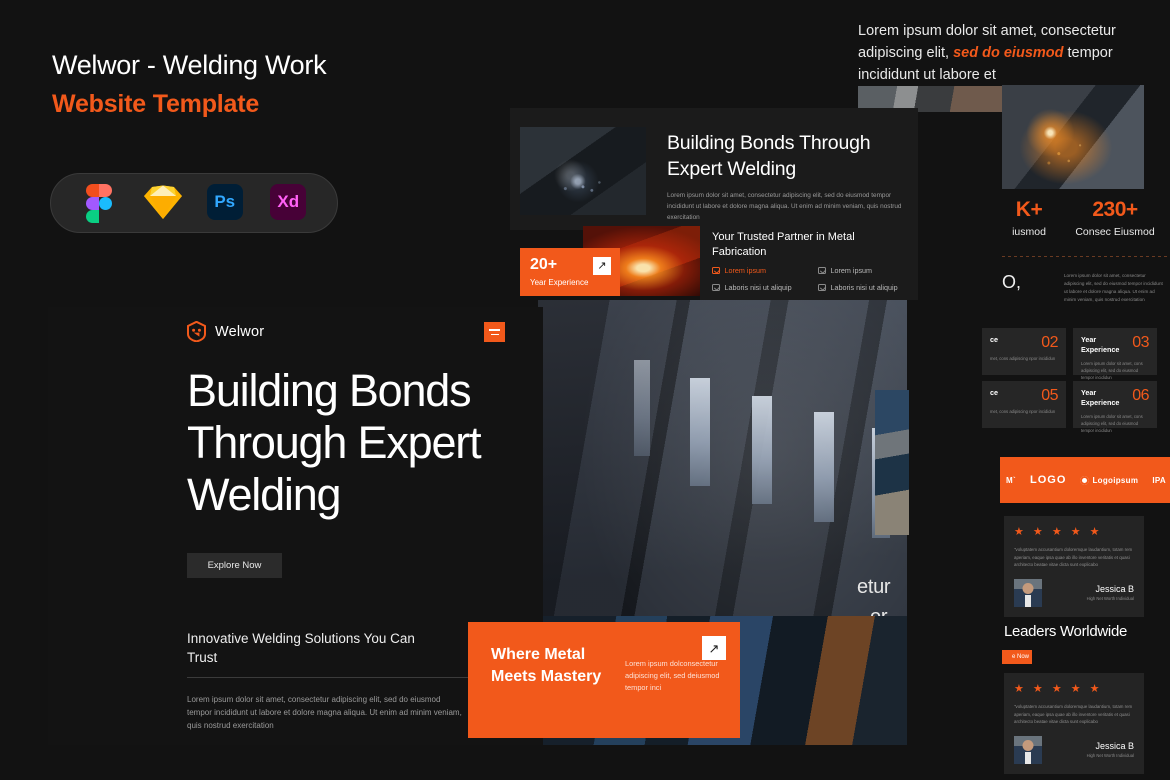  What do you see at coordinates (1140, 342) in the screenshot?
I see `numbered-card-number: 03` at bounding box center [1140, 342].